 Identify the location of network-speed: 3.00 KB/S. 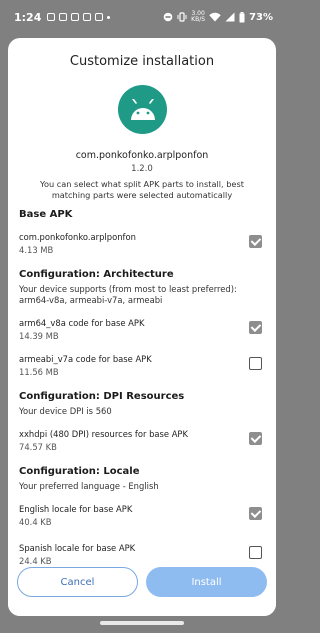
(198, 17).